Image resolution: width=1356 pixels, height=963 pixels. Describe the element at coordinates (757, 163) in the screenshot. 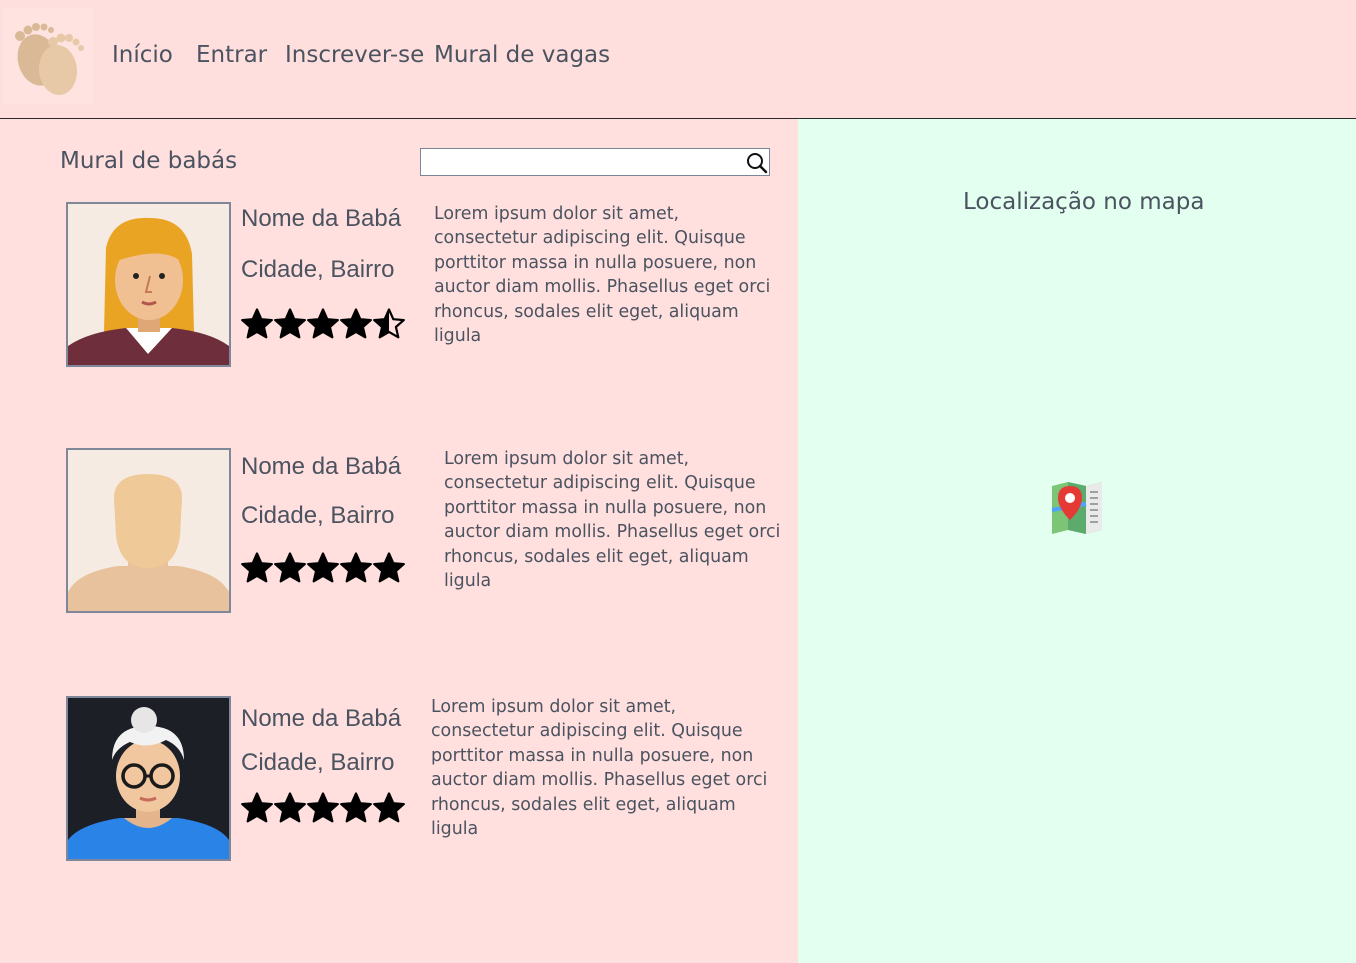

I see `search-icon` at that location.